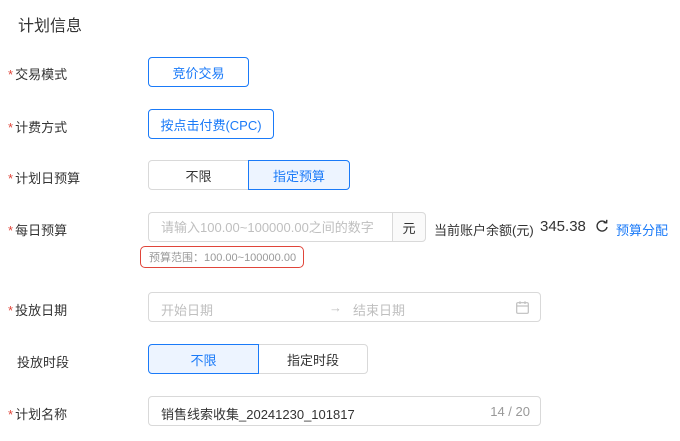  What do you see at coordinates (563, 226) in the screenshot?
I see `balance-value: 345.38` at bounding box center [563, 226].